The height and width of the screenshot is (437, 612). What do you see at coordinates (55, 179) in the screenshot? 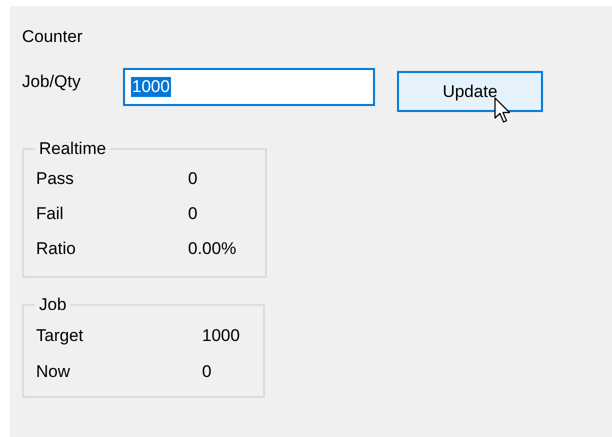
I see `row-label: Pass` at bounding box center [55, 179].